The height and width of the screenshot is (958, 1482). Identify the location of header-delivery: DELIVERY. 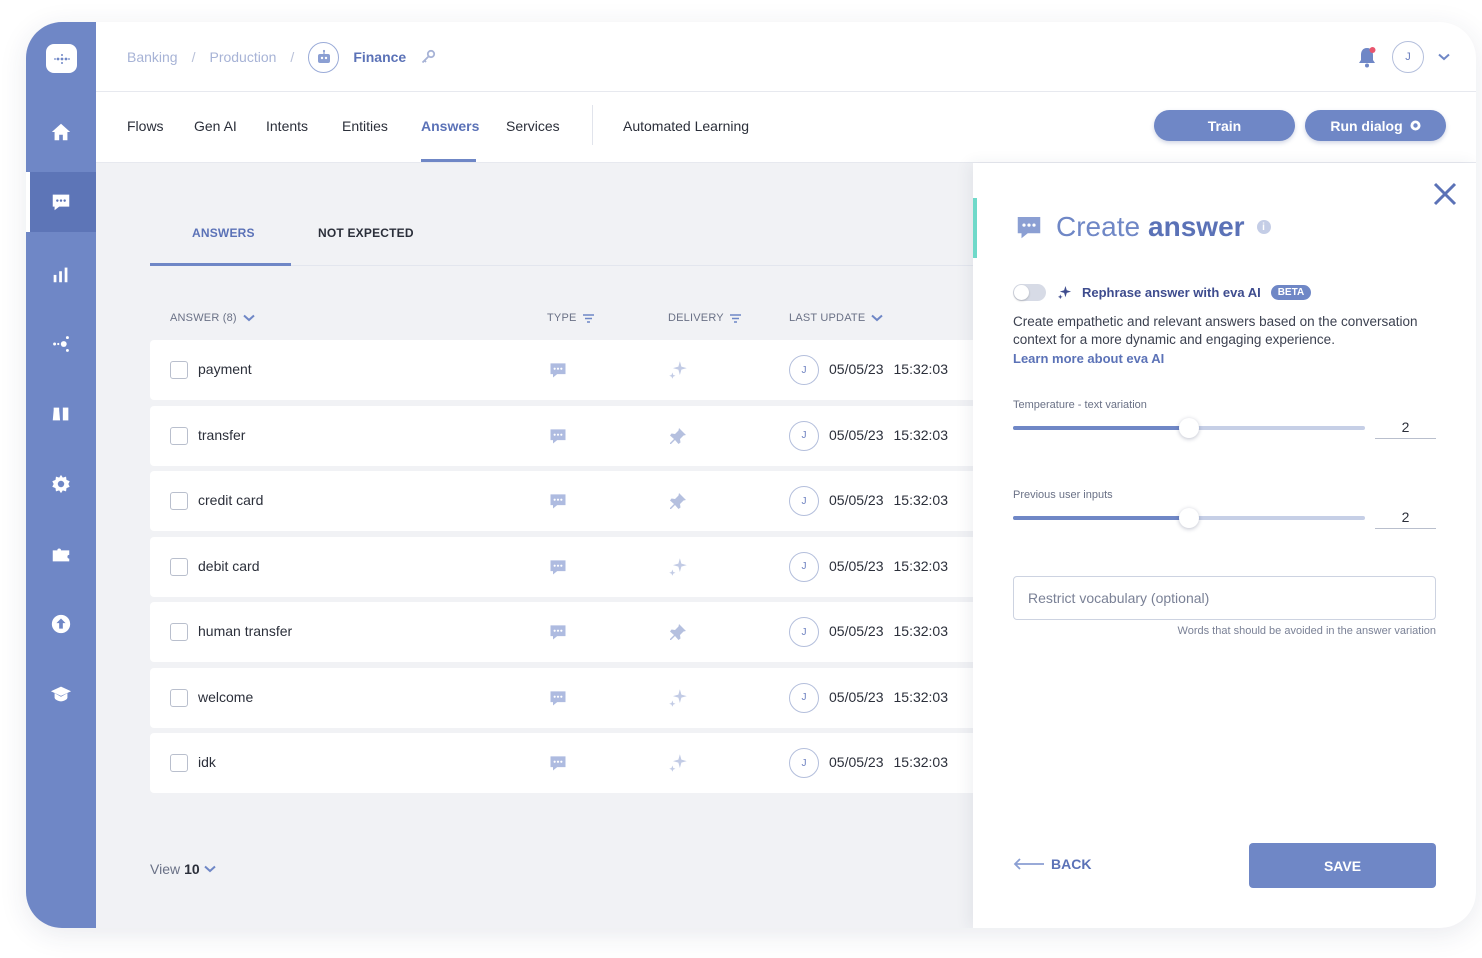
(704, 318).